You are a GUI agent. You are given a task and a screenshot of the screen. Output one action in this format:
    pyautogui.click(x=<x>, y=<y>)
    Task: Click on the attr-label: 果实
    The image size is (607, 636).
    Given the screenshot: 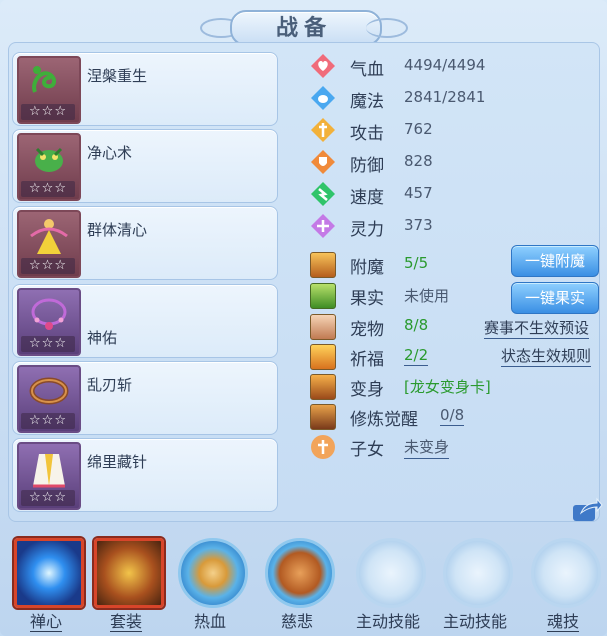 What is the action you would take?
    pyautogui.click(x=367, y=299)
    